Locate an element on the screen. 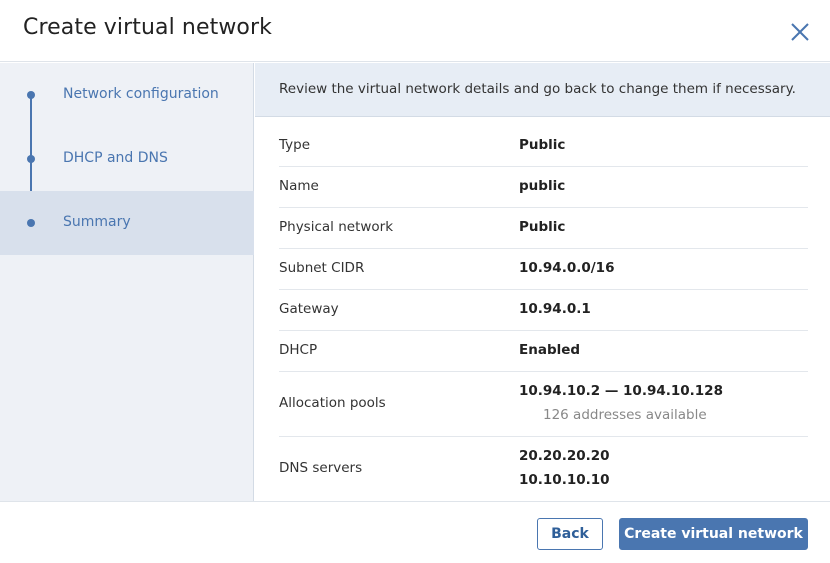 This screenshot has width=830, height=563. row-value: public is located at coordinates (542, 186).